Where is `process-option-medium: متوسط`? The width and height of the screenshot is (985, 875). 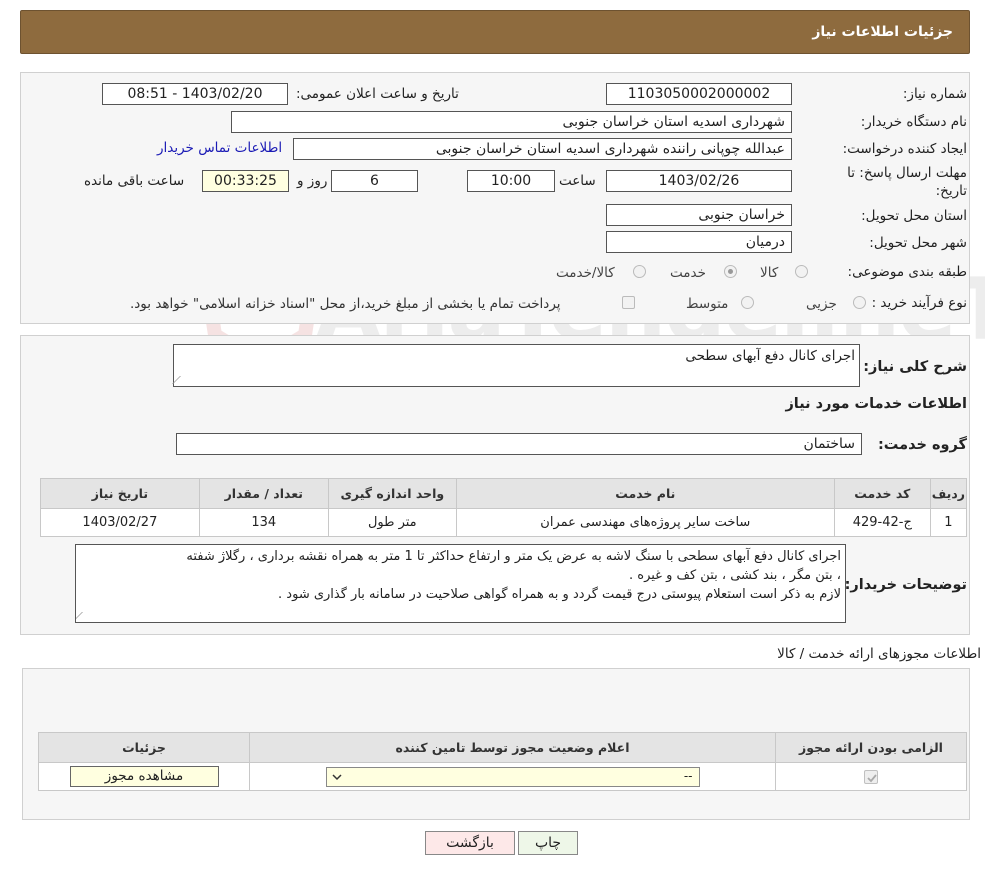
process-option-medium: متوسط is located at coordinates (707, 304).